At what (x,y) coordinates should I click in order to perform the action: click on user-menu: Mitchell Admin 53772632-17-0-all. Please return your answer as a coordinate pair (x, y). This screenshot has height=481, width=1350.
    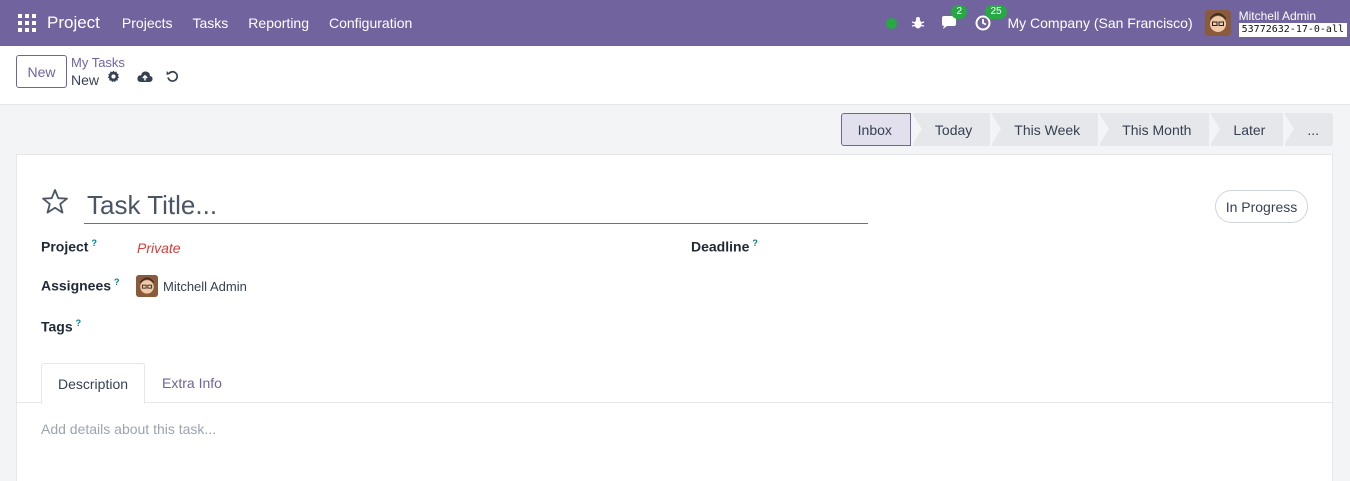
    Looking at the image, I should click on (1292, 22).